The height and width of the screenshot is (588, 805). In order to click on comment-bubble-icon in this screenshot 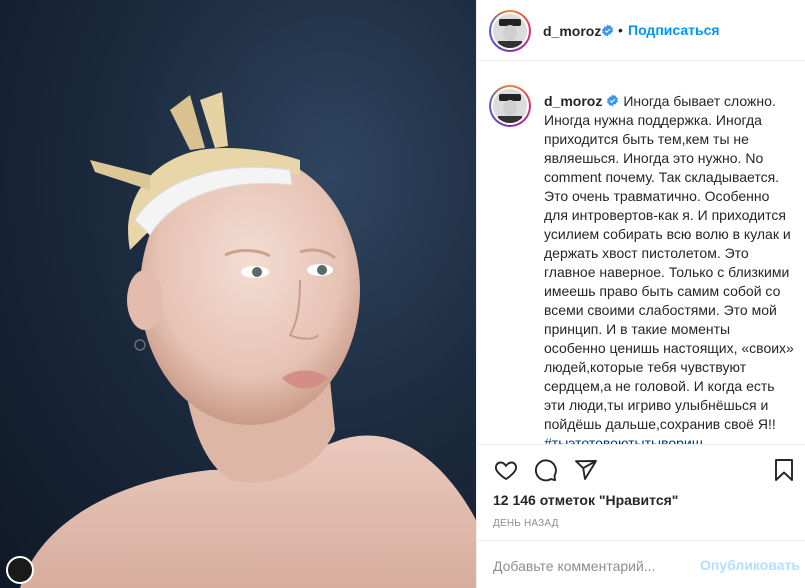, I will do `click(545, 470)`.